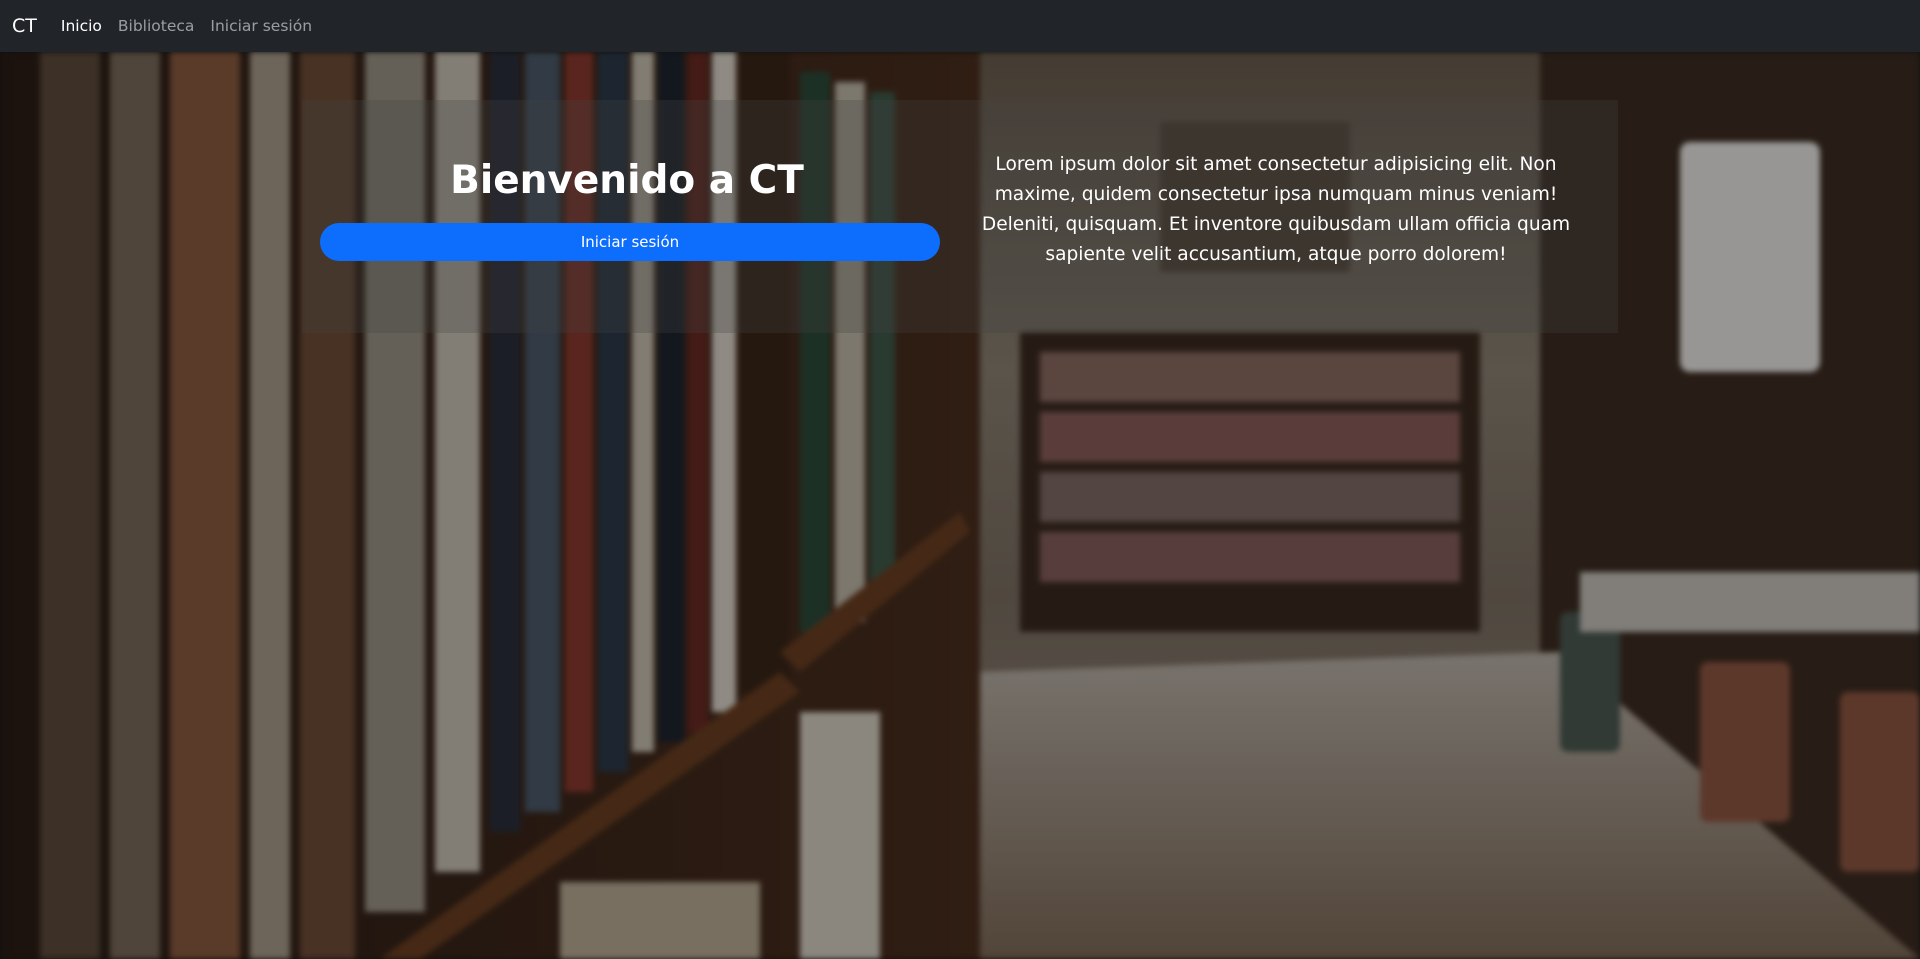 The width and height of the screenshot is (1920, 959). Describe the element at coordinates (960, 26) in the screenshot. I see `top-navbar: CT Inicio Biblioteca Iniciar sesión` at that location.